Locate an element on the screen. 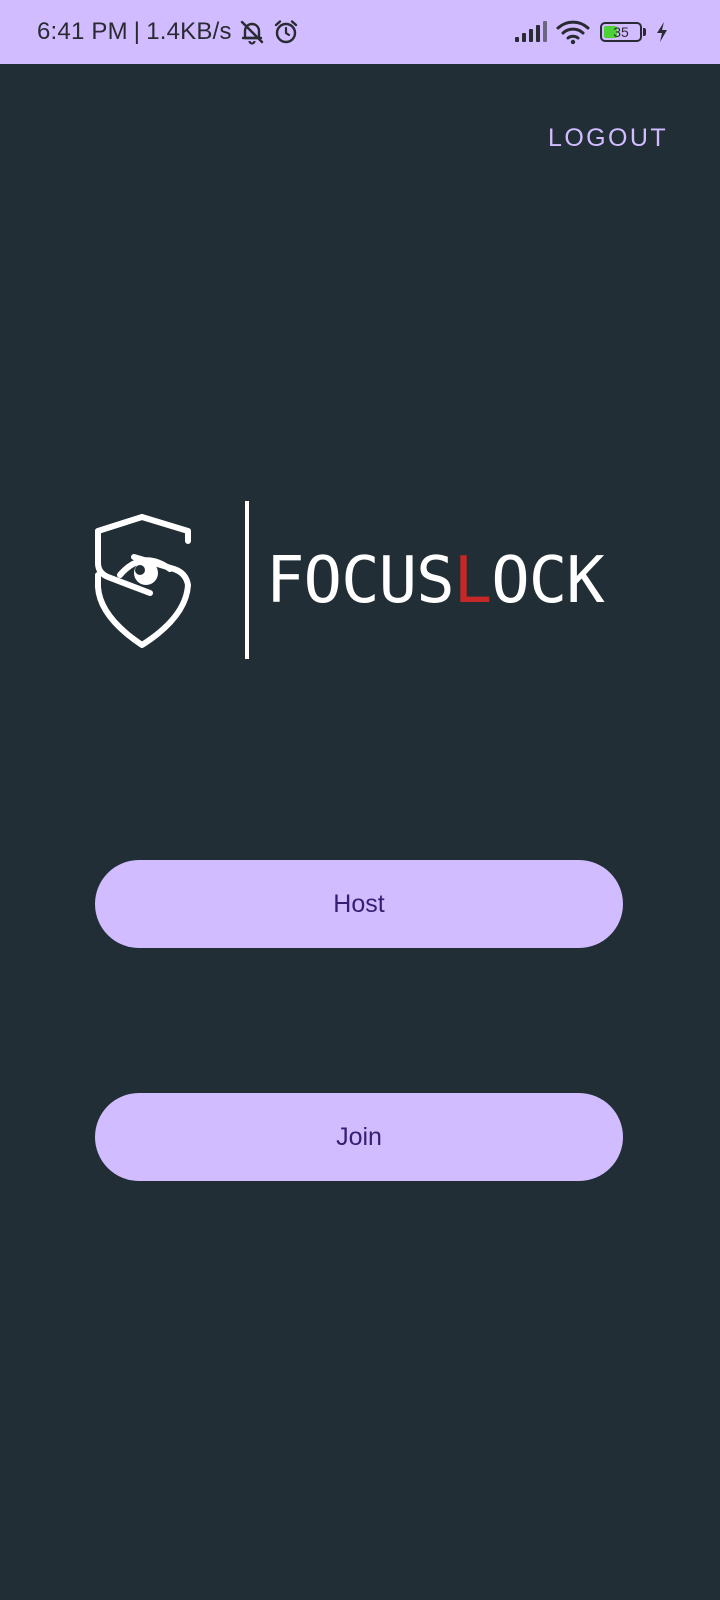 The height and width of the screenshot is (1600, 720). battery-icon: 35 is located at coordinates (621, 32).